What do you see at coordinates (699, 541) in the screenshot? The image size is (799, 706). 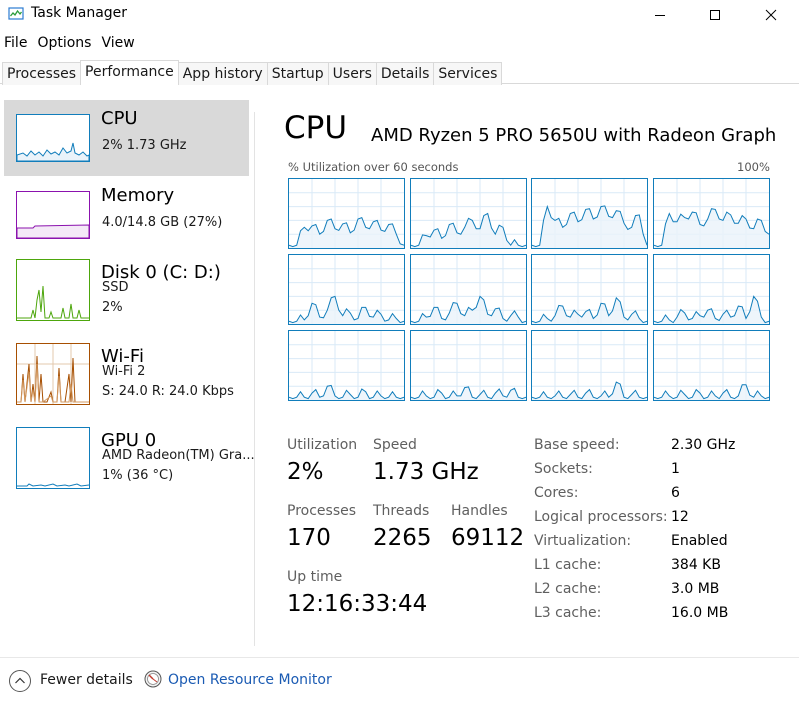 I see `spec-value: Enabled` at bounding box center [699, 541].